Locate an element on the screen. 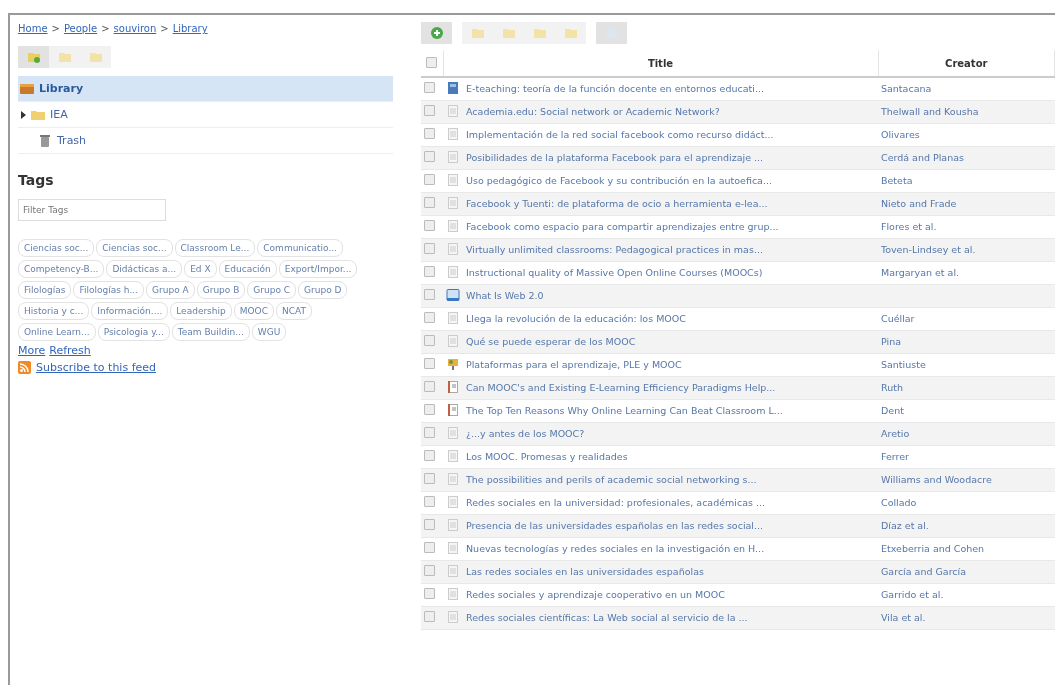  tag: WGU is located at coordinates (269, 332).